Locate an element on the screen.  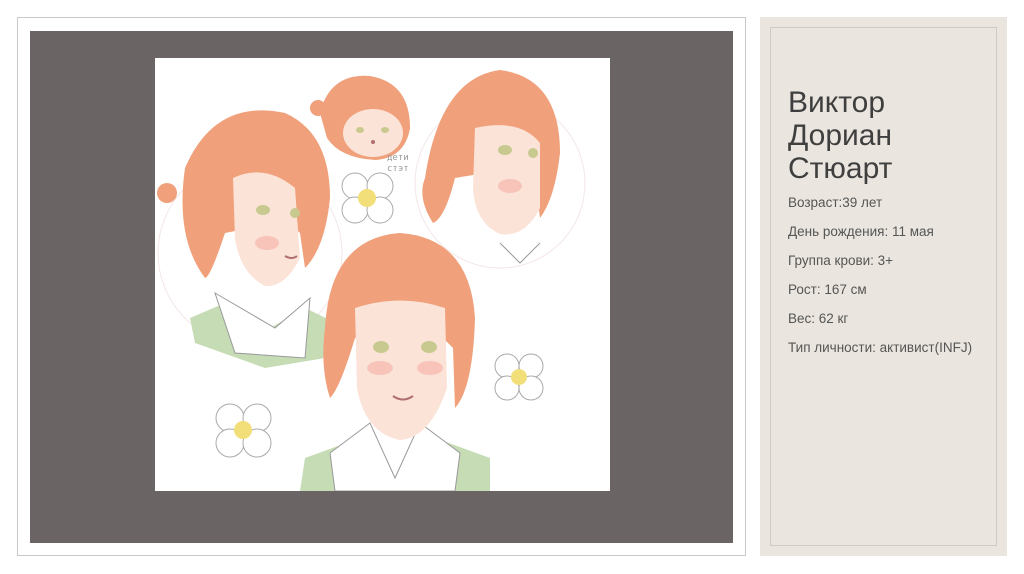
name-line-2: Дориан is located at coordinates (840, 135).